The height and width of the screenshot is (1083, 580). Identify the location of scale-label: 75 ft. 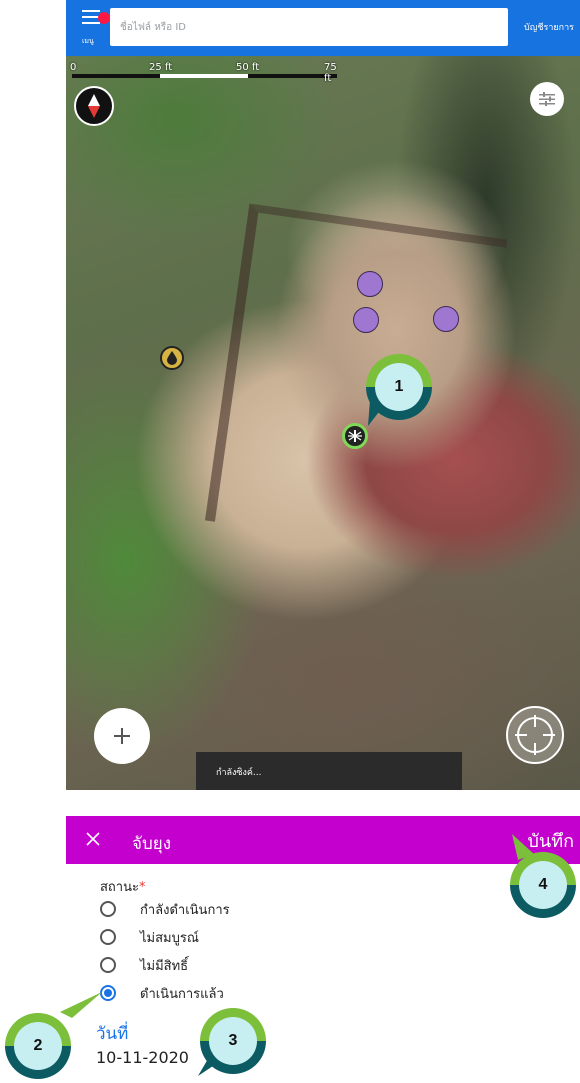
(330, 73).